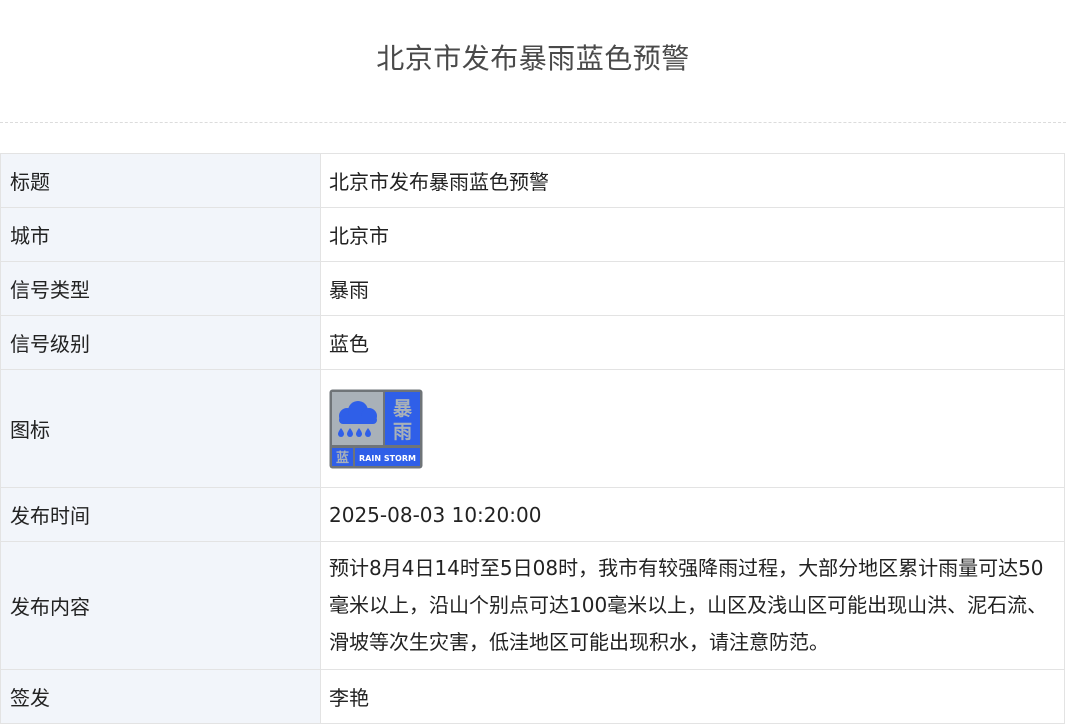 The image size is (1066, 724). I want to click on row-value: 2025-08-03 10:20:00, so click(692, 514).